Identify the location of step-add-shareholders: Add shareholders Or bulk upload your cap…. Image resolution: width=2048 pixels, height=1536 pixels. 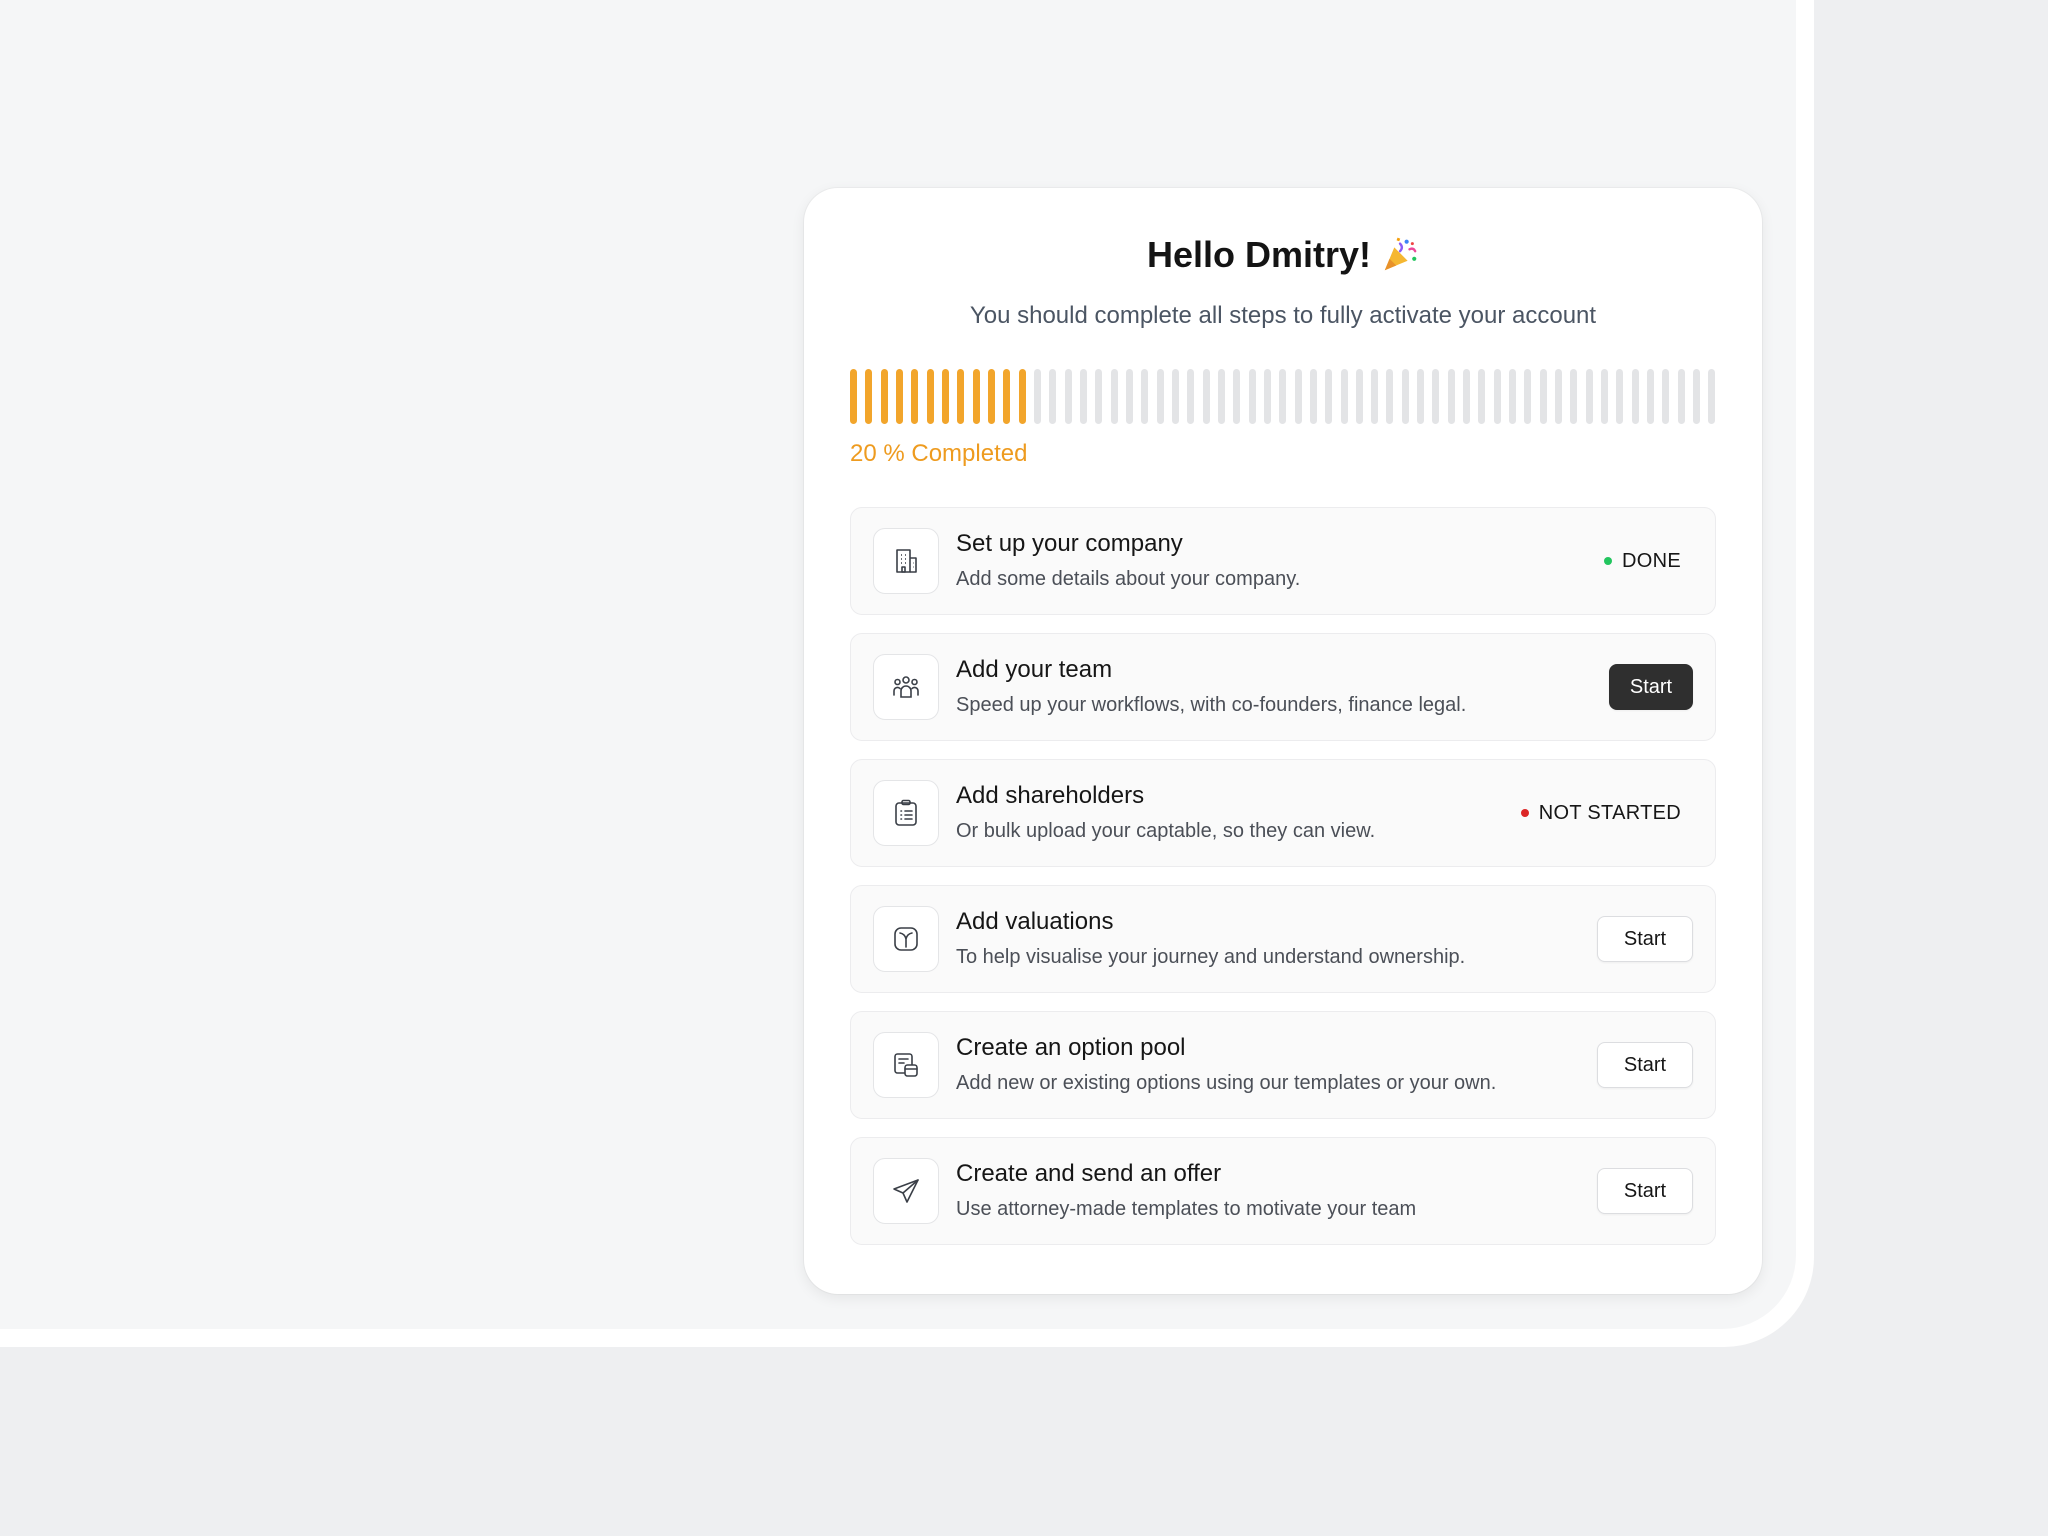
(1283, 813).